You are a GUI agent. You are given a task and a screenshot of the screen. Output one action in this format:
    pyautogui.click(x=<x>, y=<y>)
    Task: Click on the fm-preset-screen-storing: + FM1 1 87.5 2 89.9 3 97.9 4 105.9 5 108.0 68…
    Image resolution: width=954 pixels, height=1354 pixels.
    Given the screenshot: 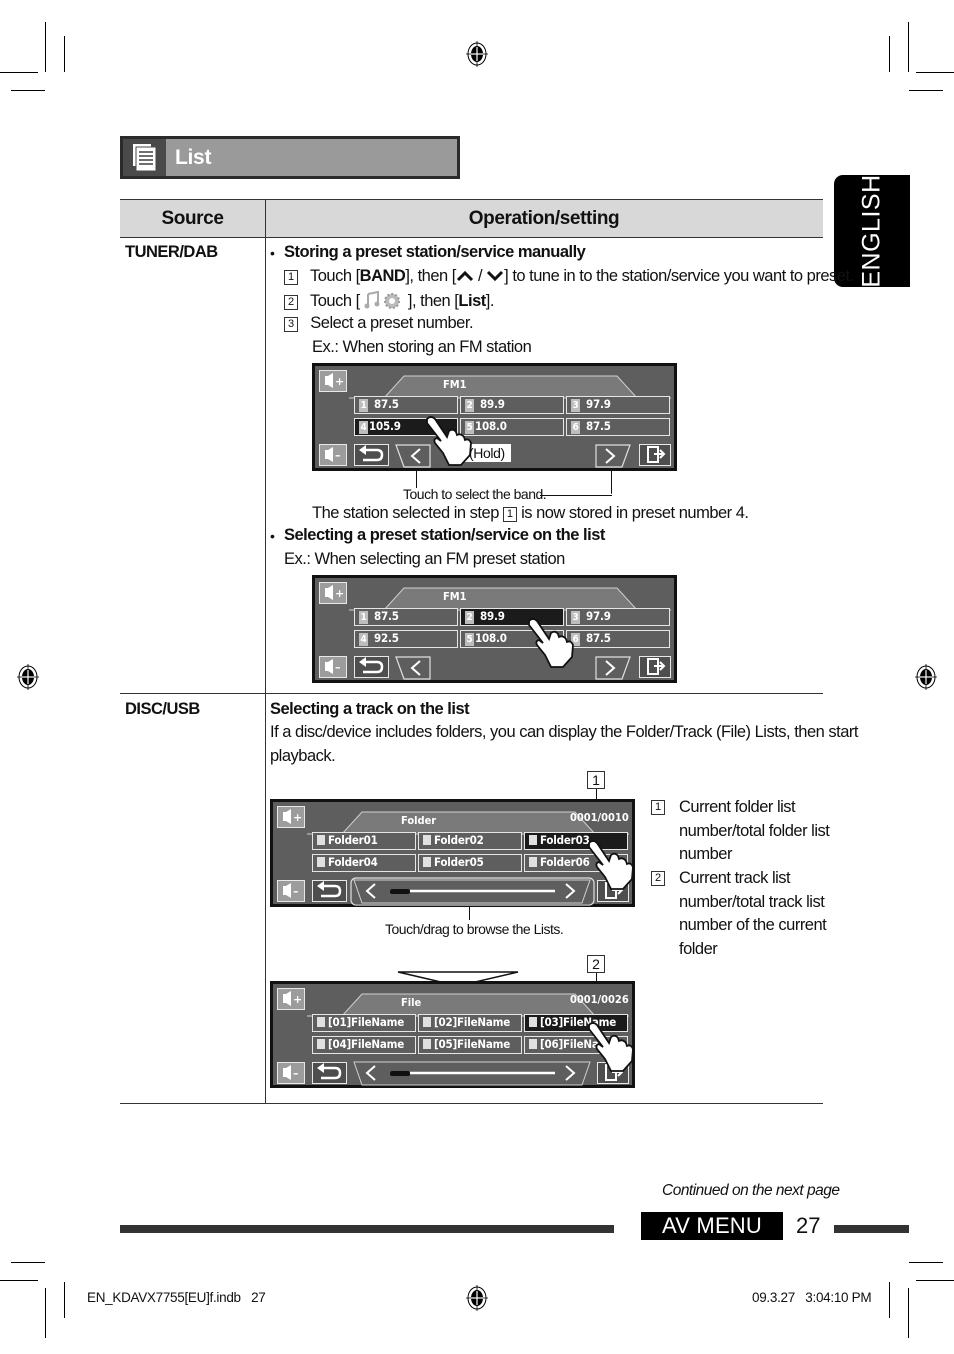 What is the action you would take?
    pyautogui.click(x=494, y=417)
    